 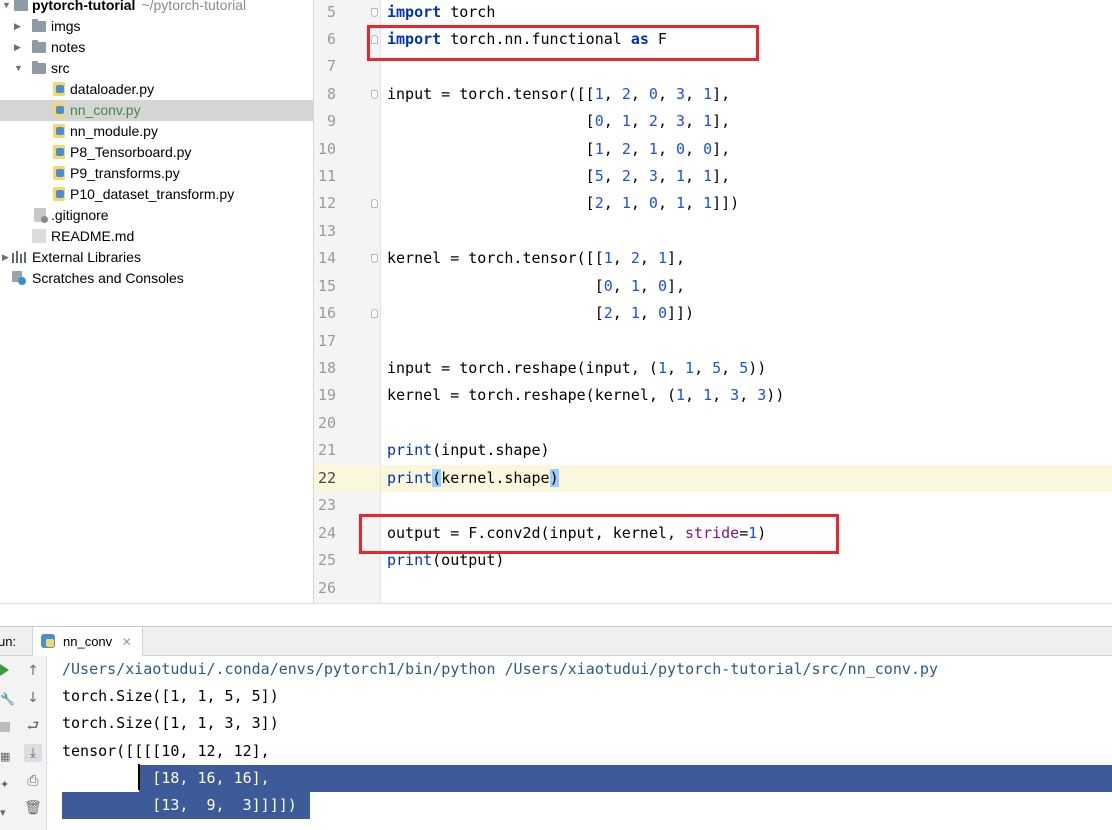 What do you see at coordinates (326, 450) in the screenshot?
I see `line-number: 21` at bounding box center [326, 450].